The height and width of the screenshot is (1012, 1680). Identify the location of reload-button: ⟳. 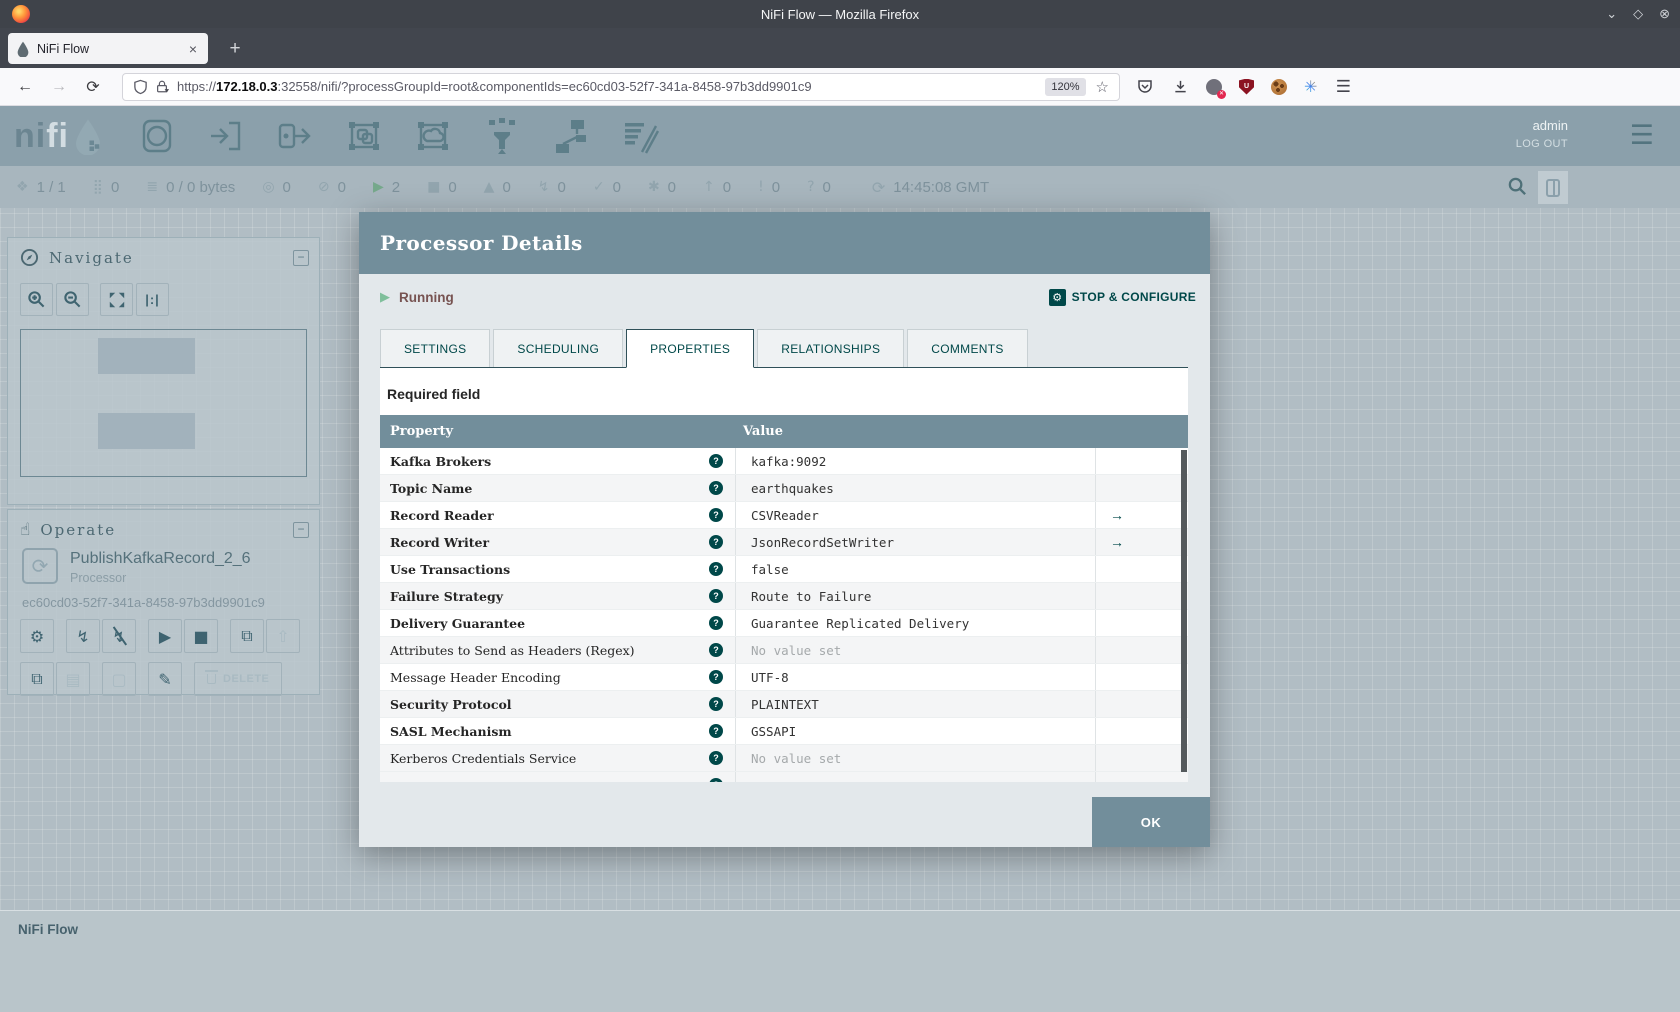
(93, 87).